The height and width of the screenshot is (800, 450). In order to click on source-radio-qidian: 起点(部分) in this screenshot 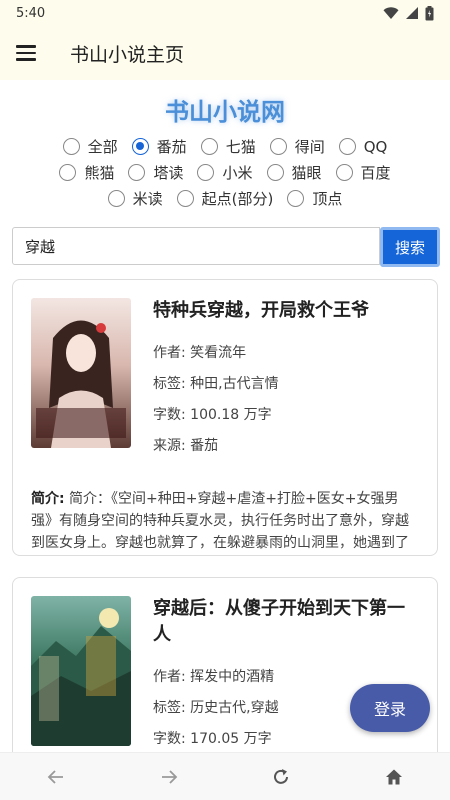, I will do `click(225, 198)`.